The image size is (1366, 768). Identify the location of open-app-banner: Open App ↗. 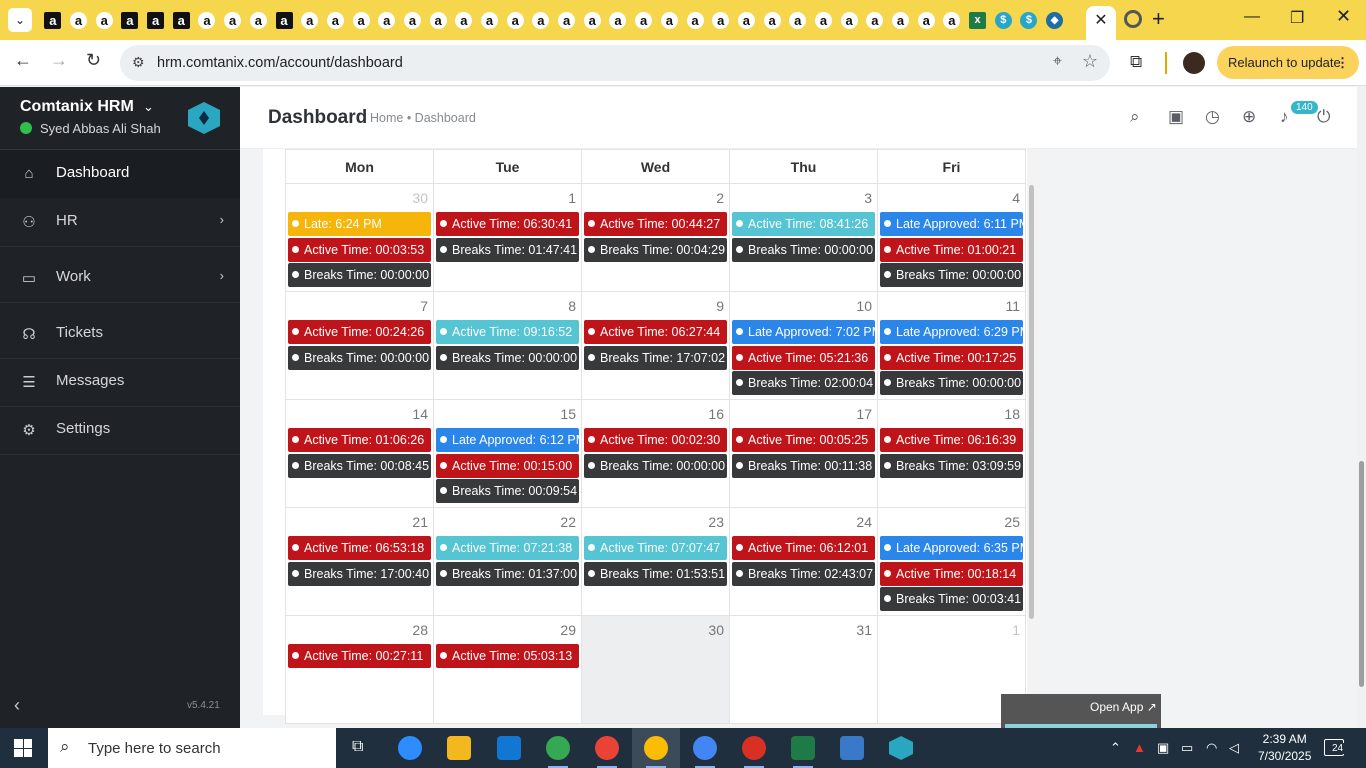
(1081, 711).